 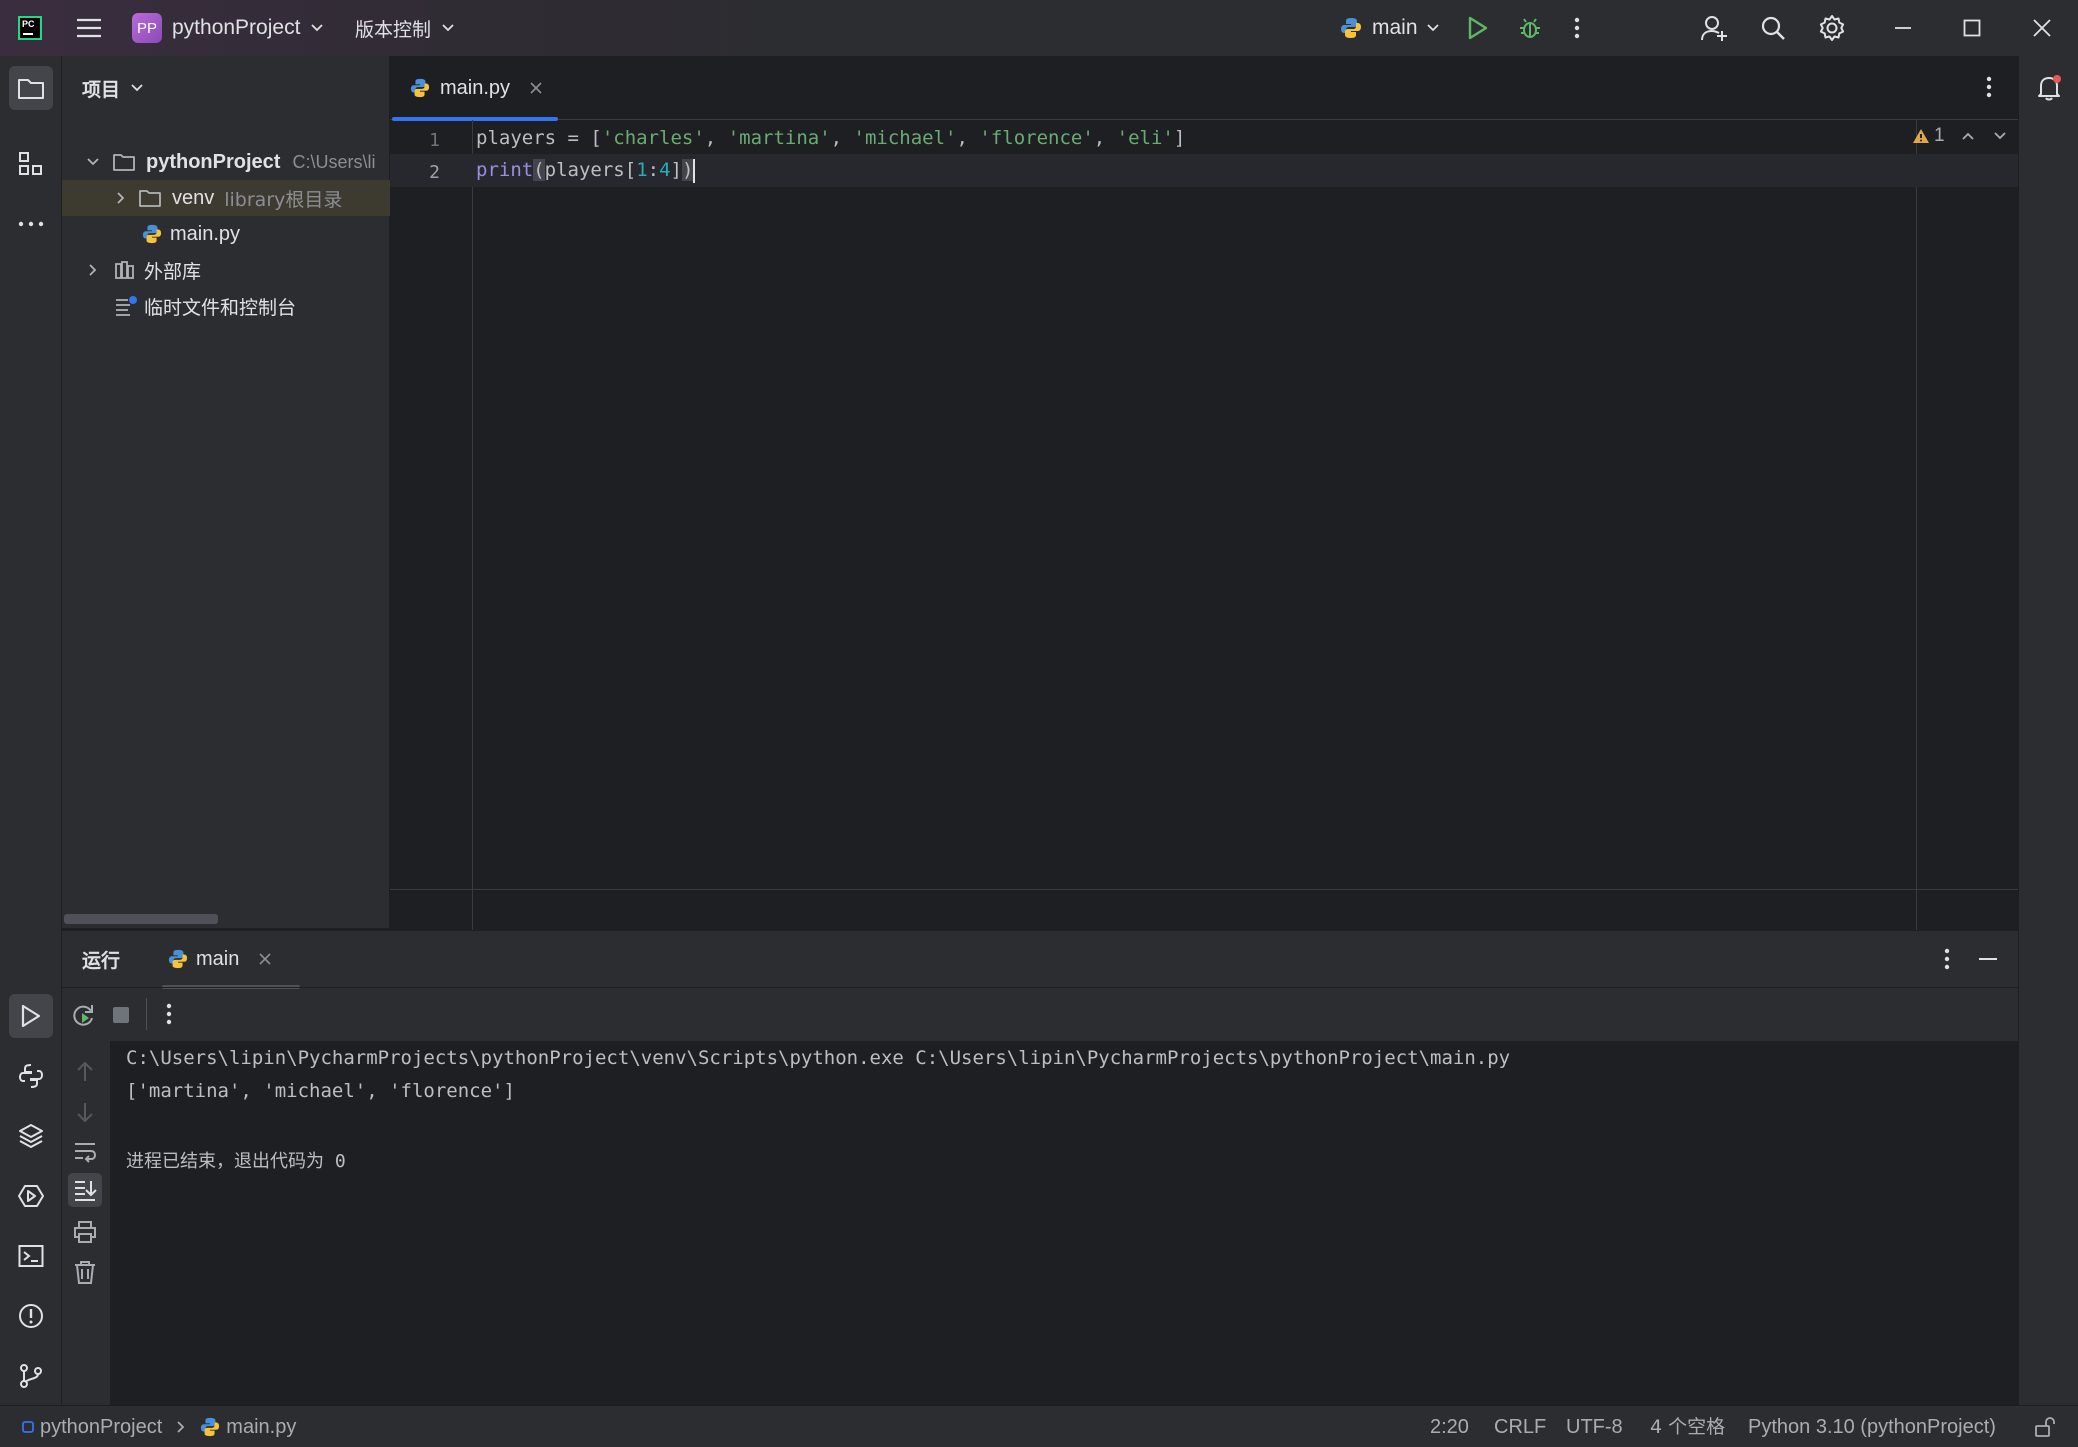 What do you see at coordinates (173, 271) in the screenshot?
I see `tree-item-label: 外部库` at bounding box center [173, 271].